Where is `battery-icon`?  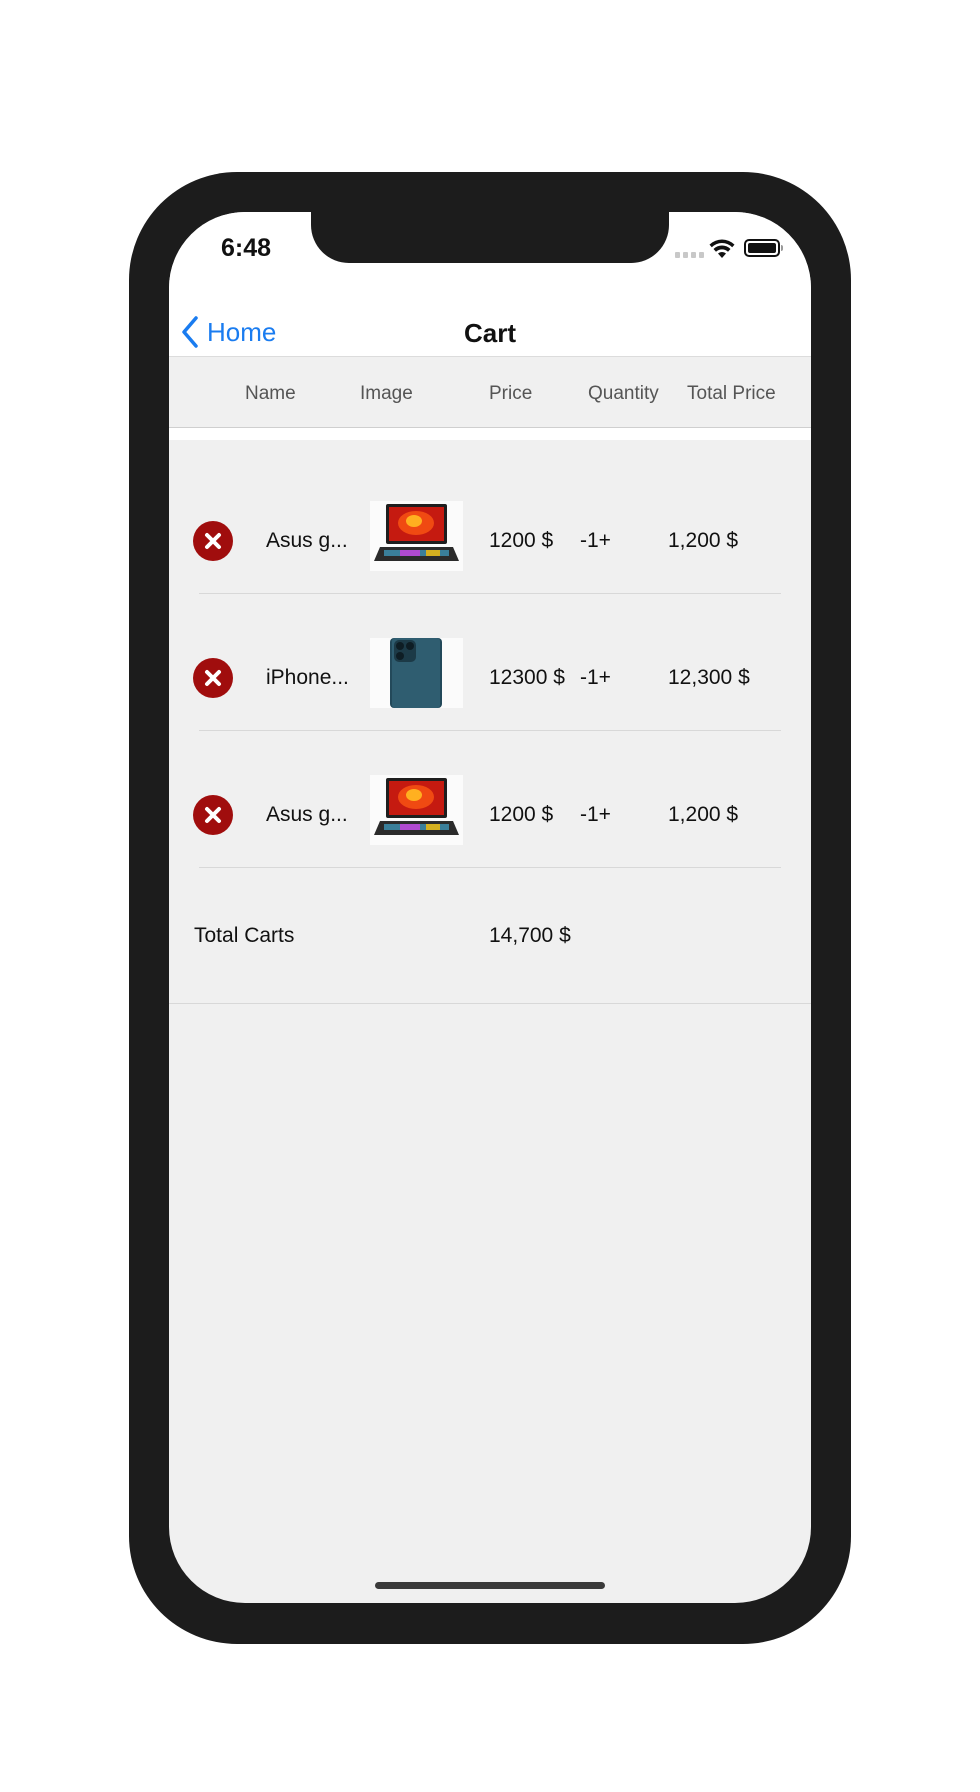
battery-icon is located at coordinates (763, 248).